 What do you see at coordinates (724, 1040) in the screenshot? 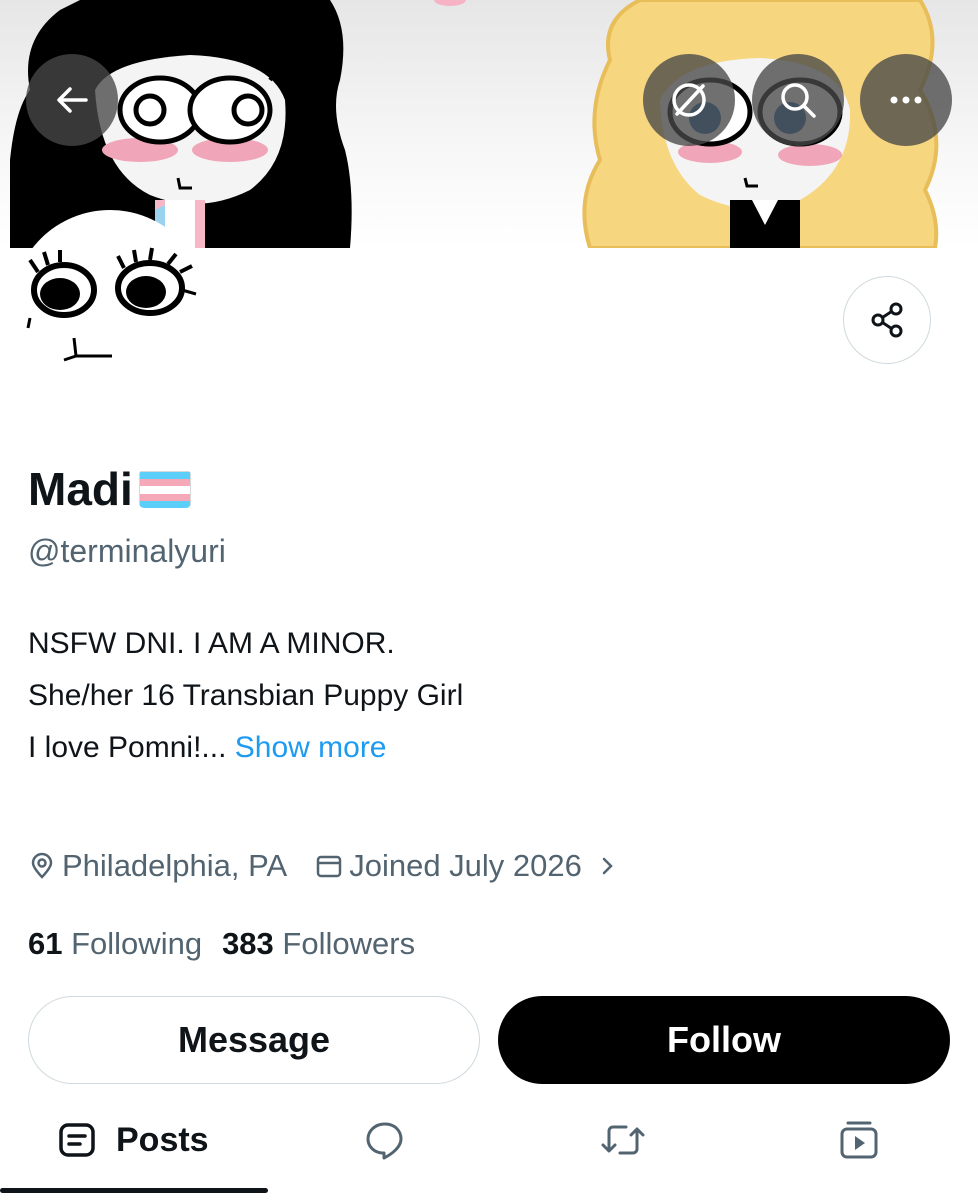
I see `follow-button: Follow` at bounding box center [724, 1040].